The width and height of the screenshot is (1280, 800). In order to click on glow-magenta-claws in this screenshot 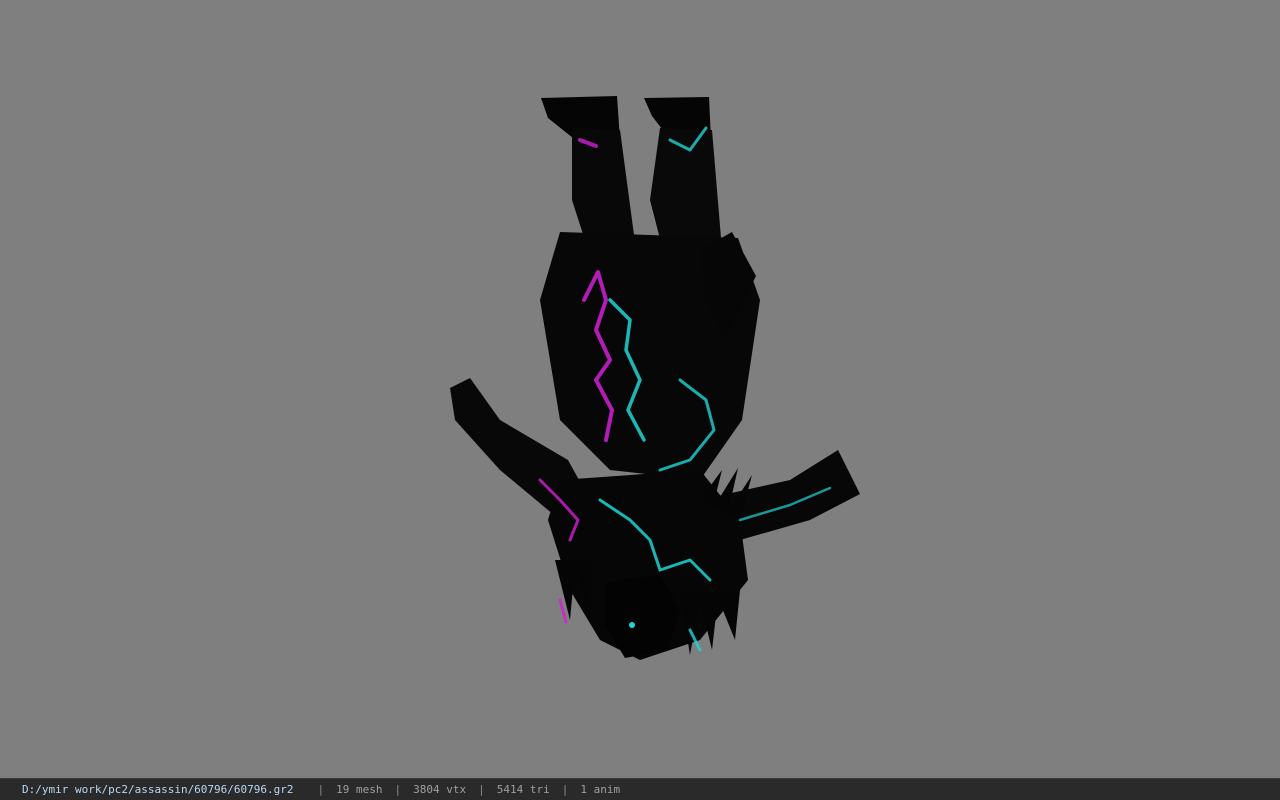, I will do `click(563, 611)`.